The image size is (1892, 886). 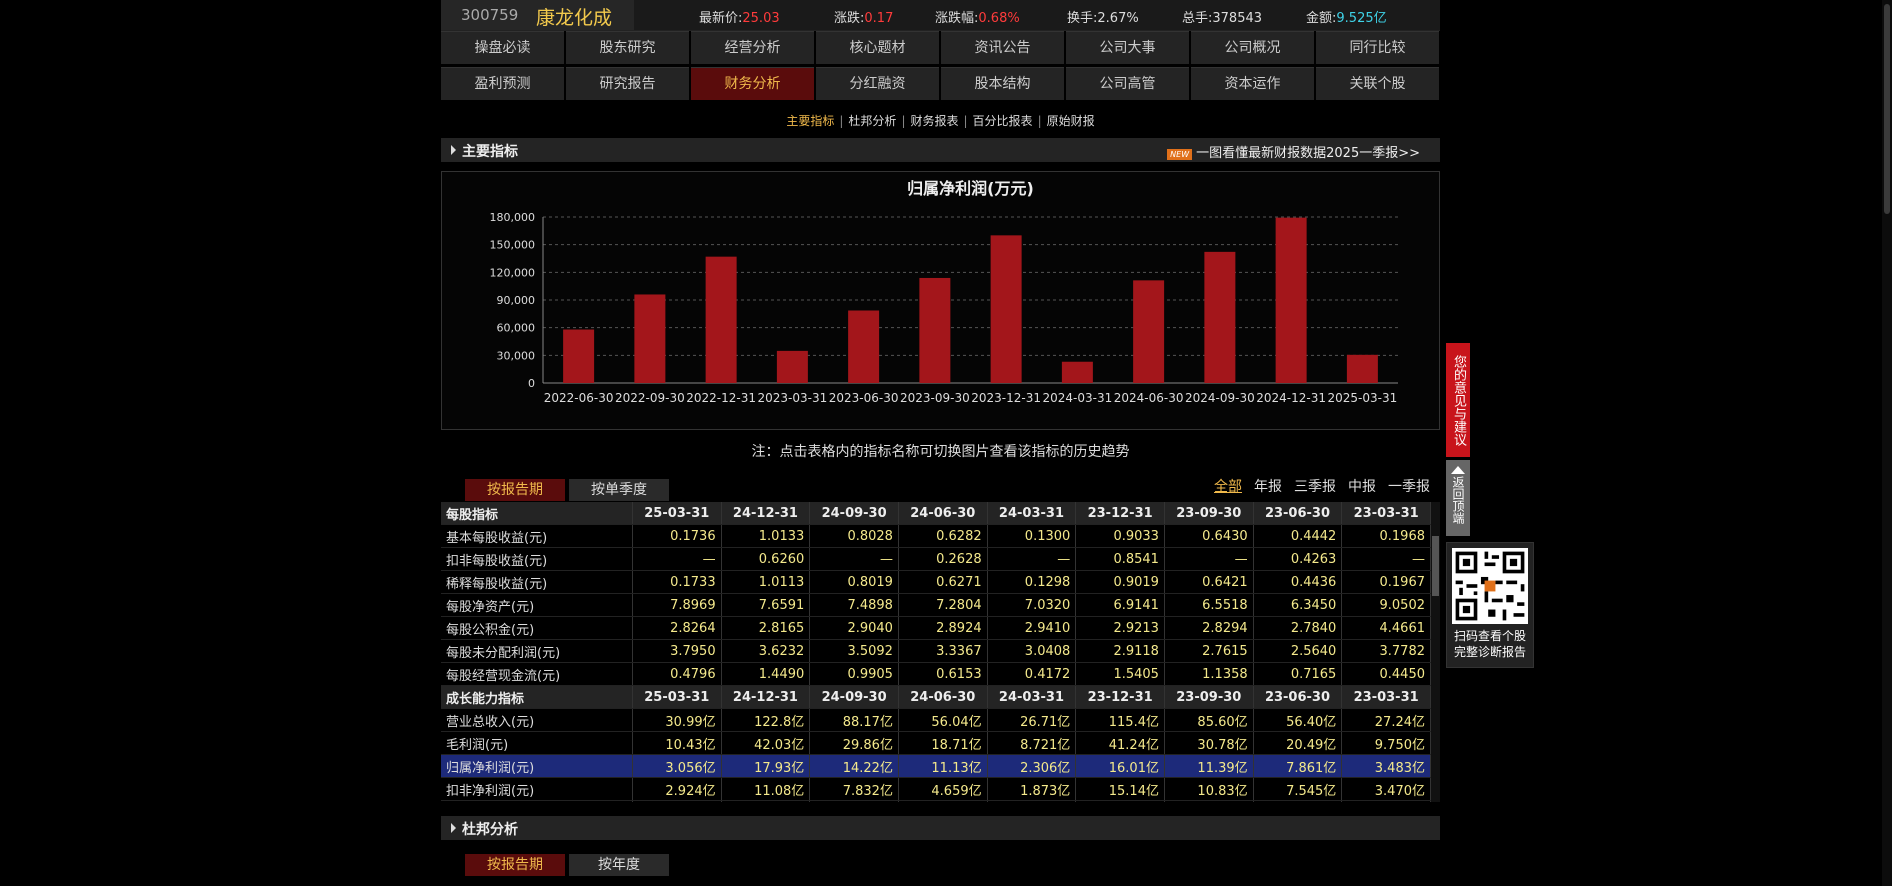 What do you see at coordinates (940, 452) in the screenshot?
I see `chart-note: 注：点击表格内的指标名称可切换图片查看该指标的历史趋势` at bounding box center [940, 452].